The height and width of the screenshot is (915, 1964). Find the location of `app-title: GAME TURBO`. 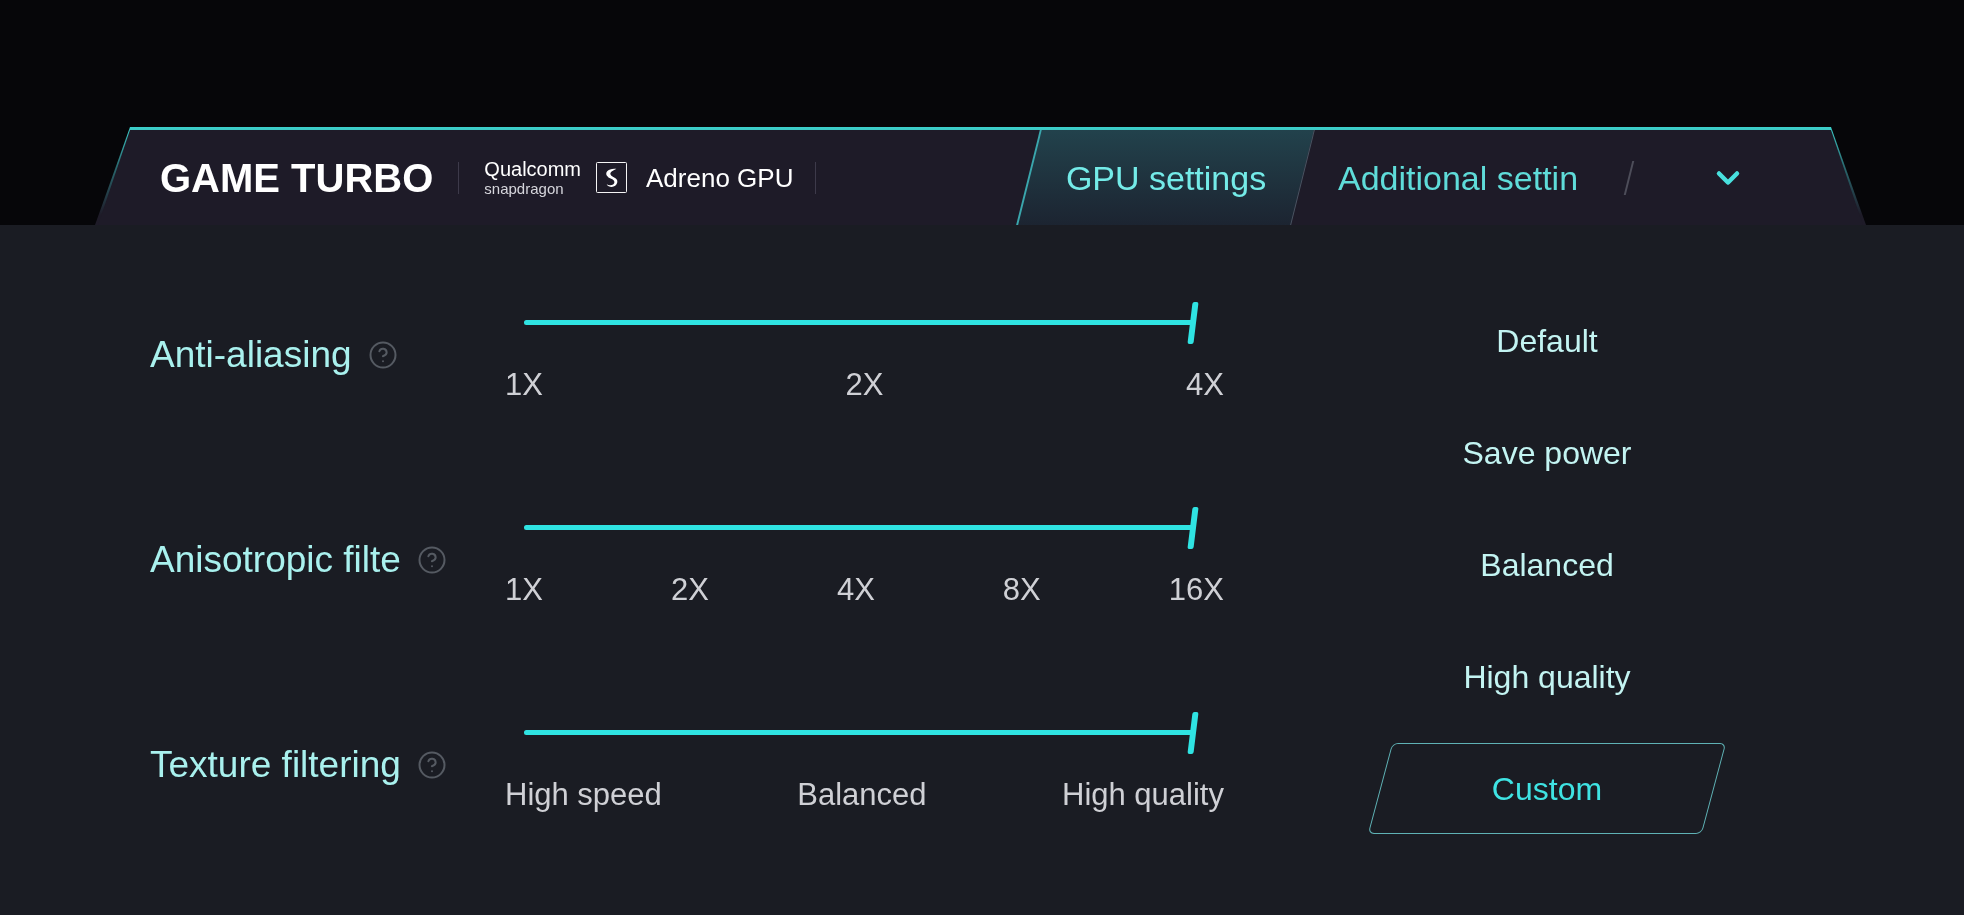

app-title: GAME TURBO is located at coordinates (297, 177).